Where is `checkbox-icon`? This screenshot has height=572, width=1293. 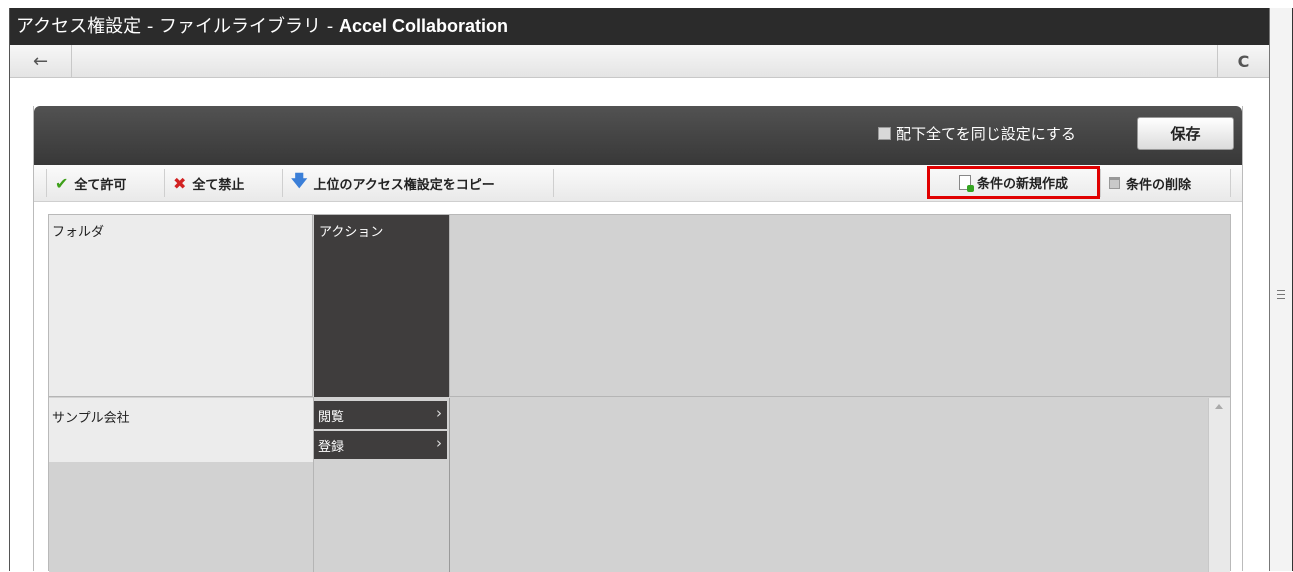 checkbox-icon is located at coordinates (884, 133).